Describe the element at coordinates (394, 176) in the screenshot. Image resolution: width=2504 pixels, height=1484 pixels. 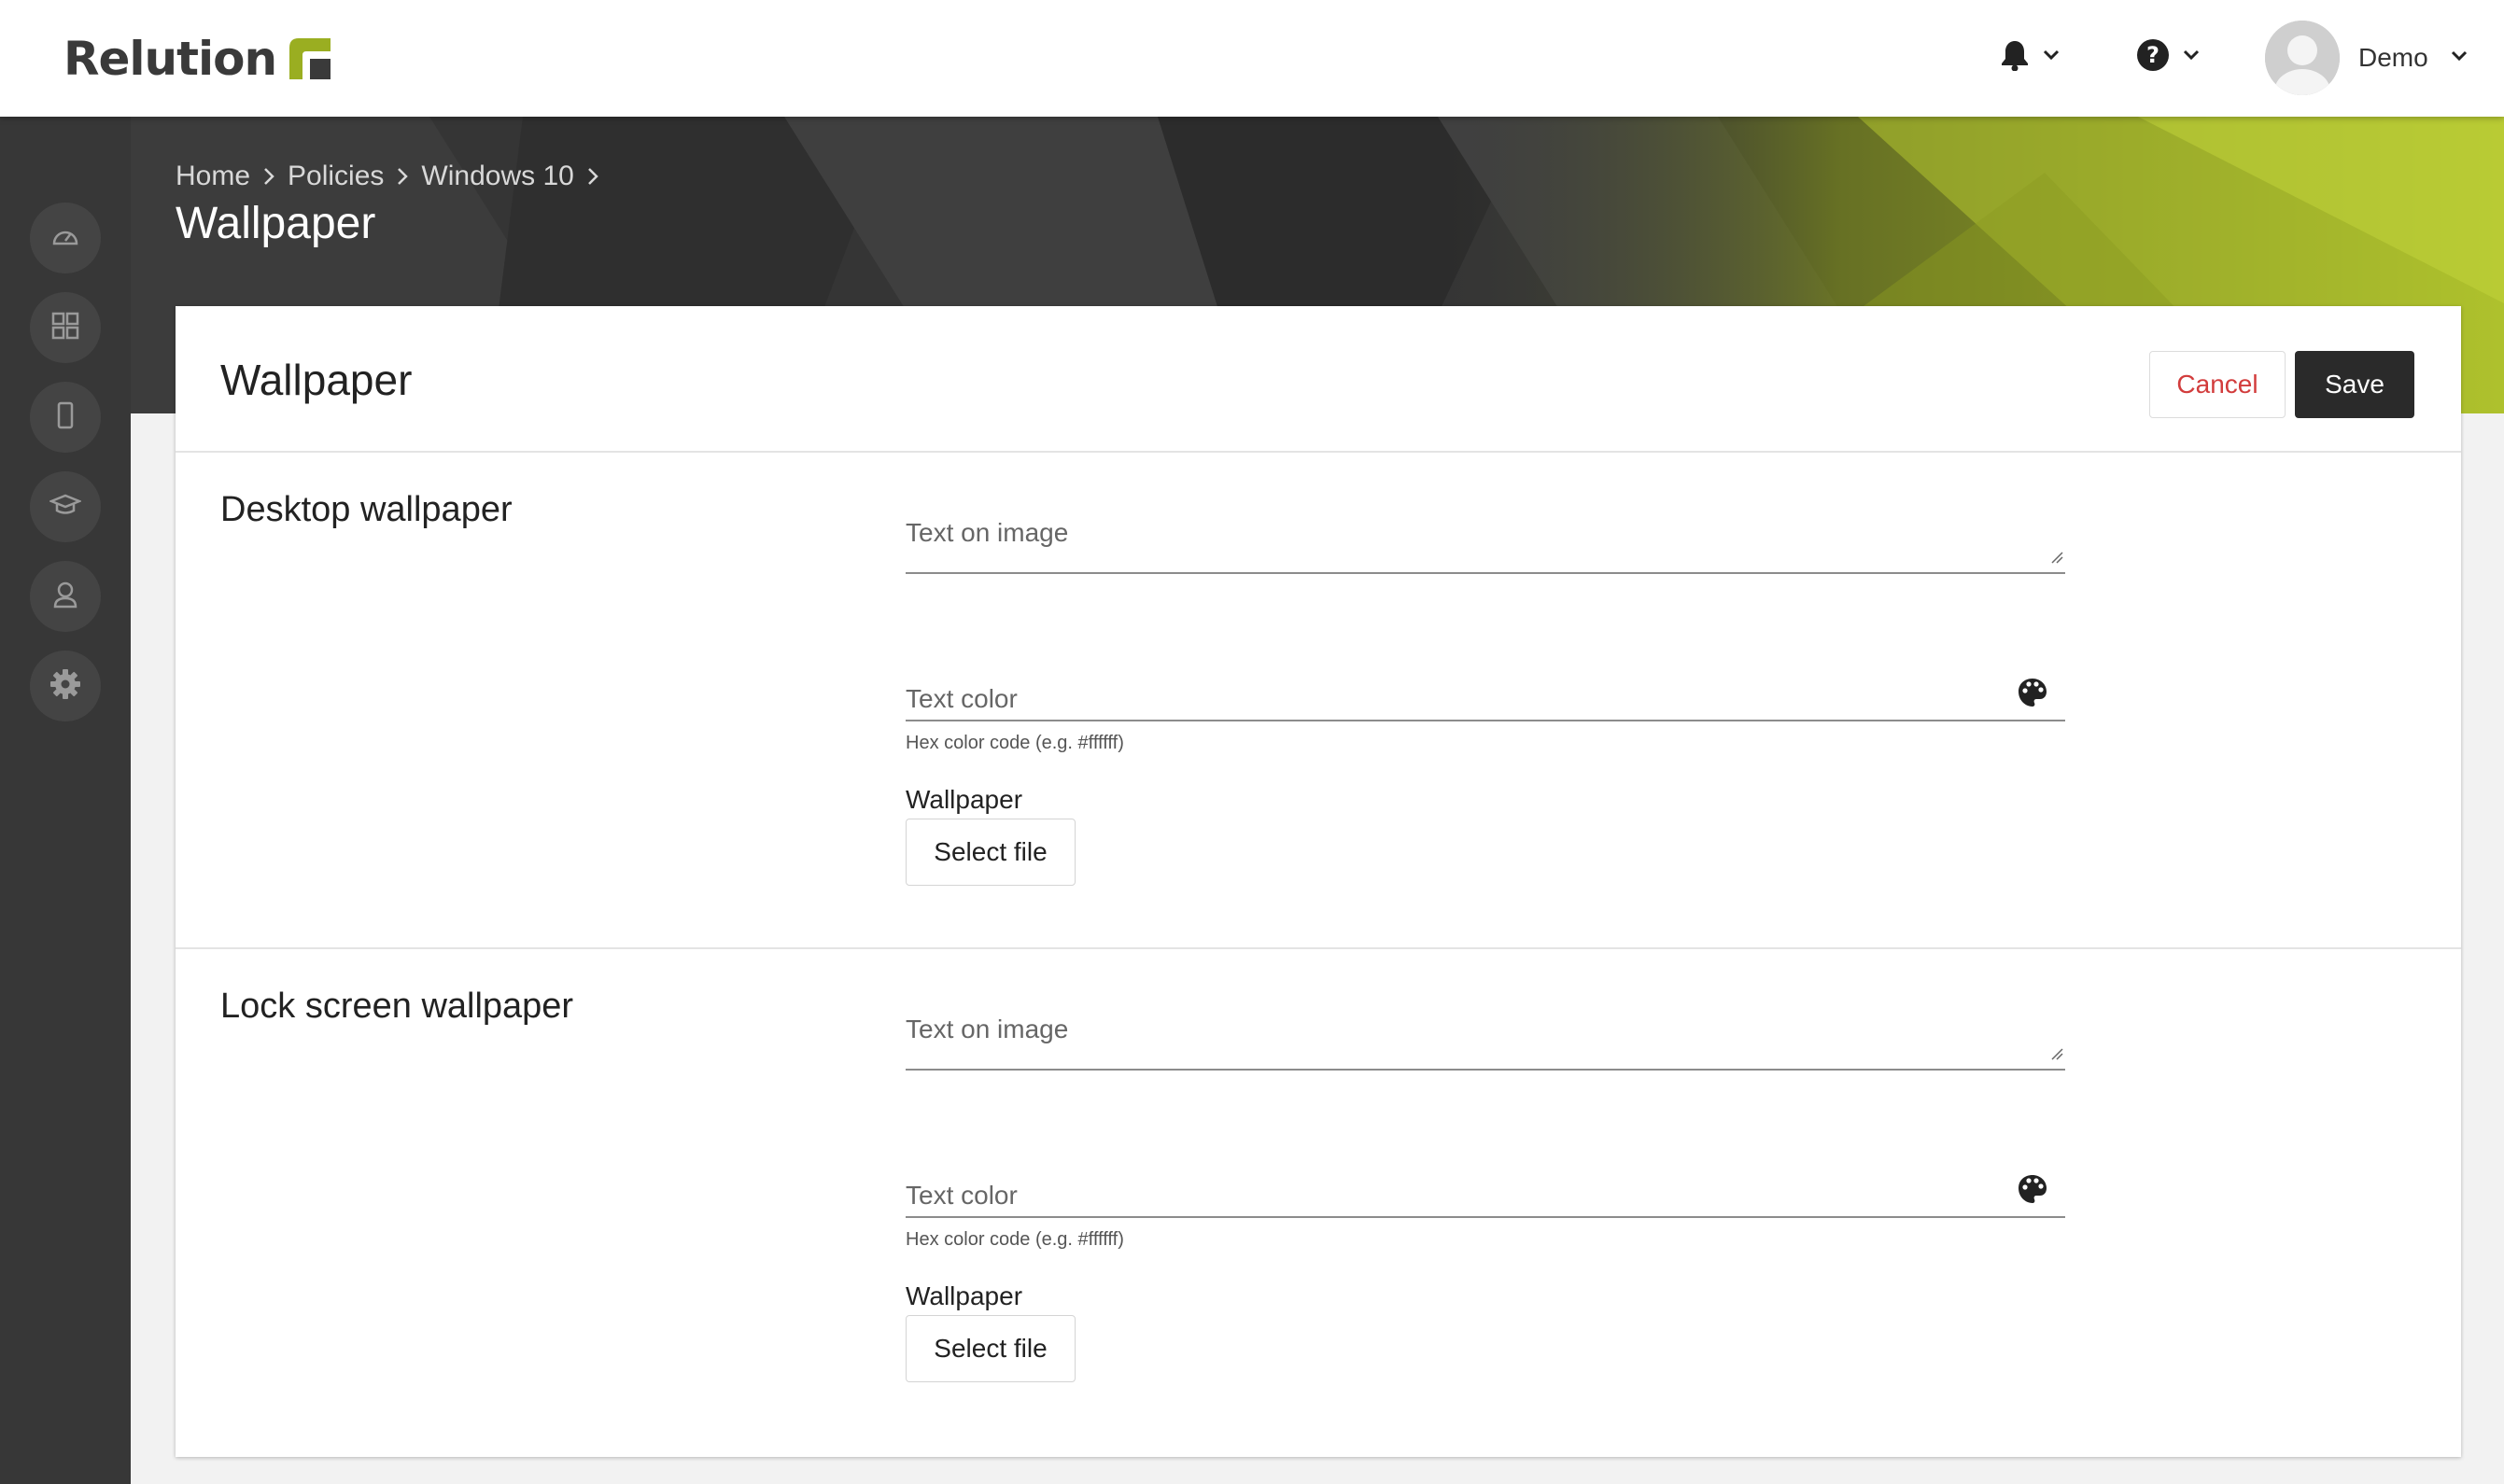
I see `breadcrumb: Home Policies Windows 10` at that location.